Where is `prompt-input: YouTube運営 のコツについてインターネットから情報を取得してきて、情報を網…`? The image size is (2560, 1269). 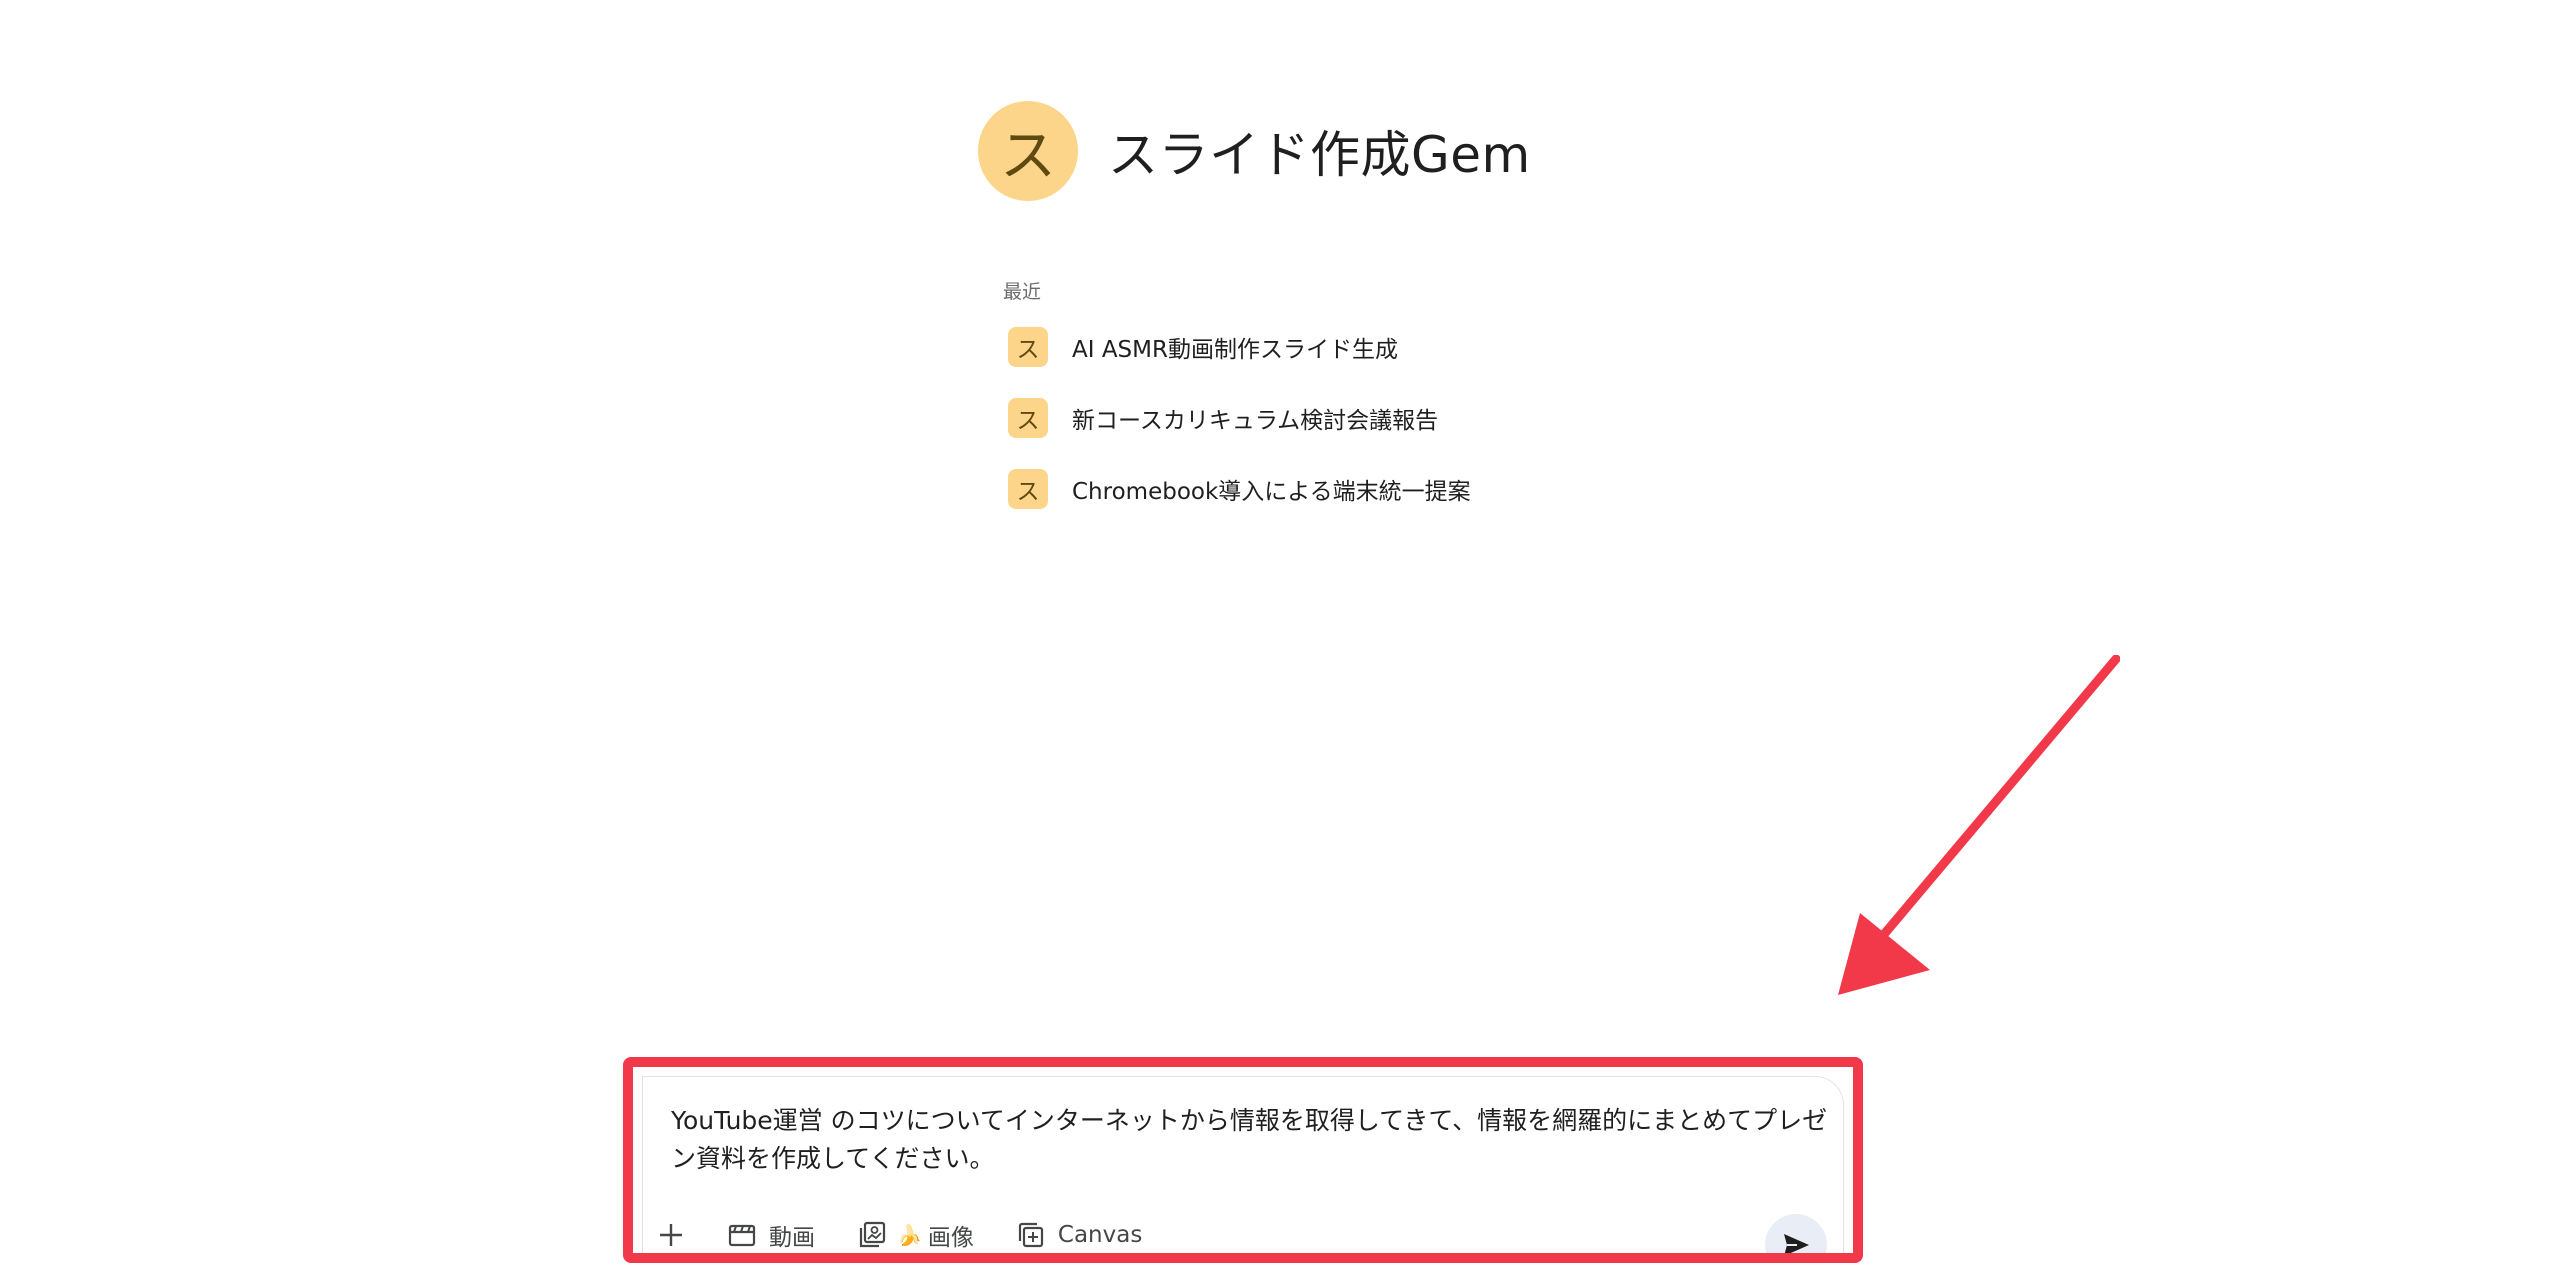
prompt-input: YouTube運営 のコツについてインターネットから情報を取得してきて、情報を網… is located at coordinates (1251, 1140).